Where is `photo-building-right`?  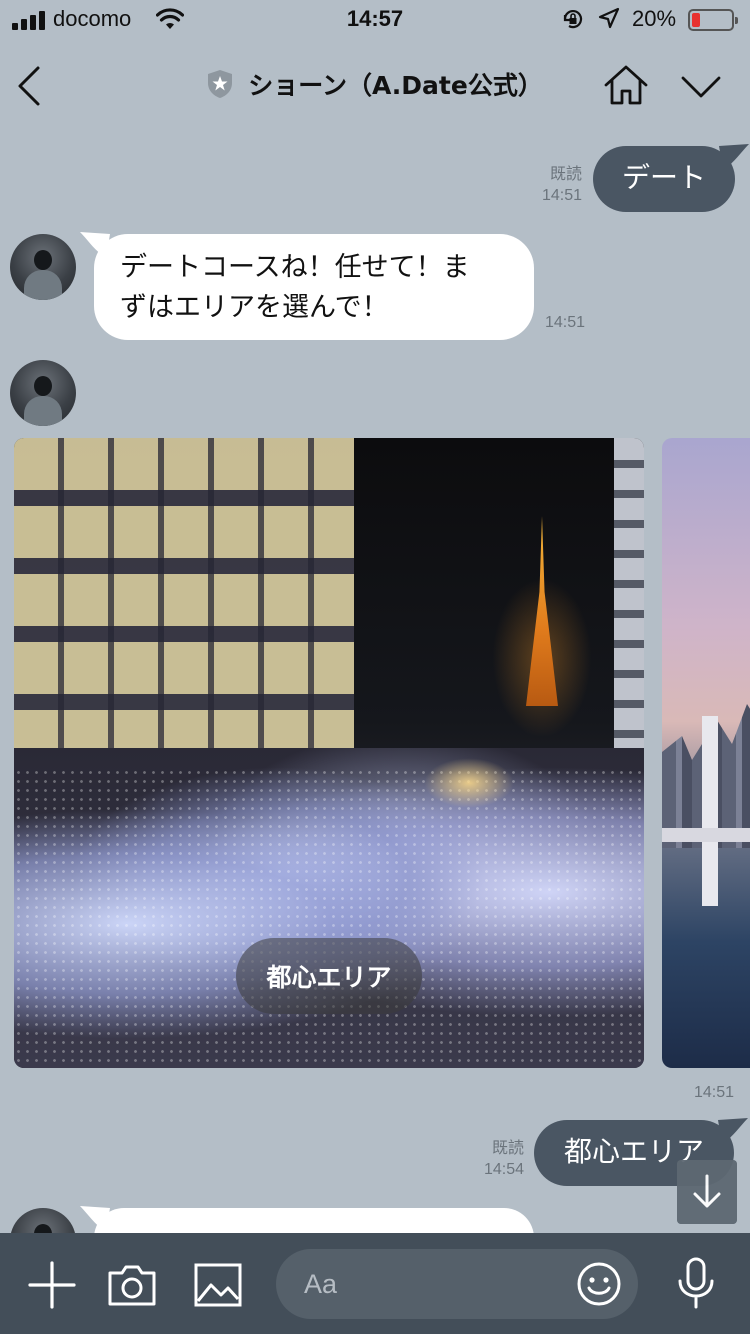
photo-building-right is located at coordinates (629, 603).